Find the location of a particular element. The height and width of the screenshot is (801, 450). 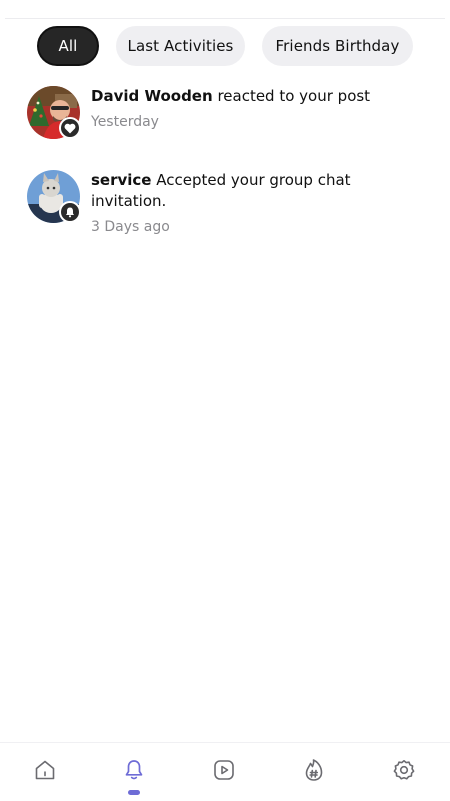

heart-icon is located at coordinates (70, 128).